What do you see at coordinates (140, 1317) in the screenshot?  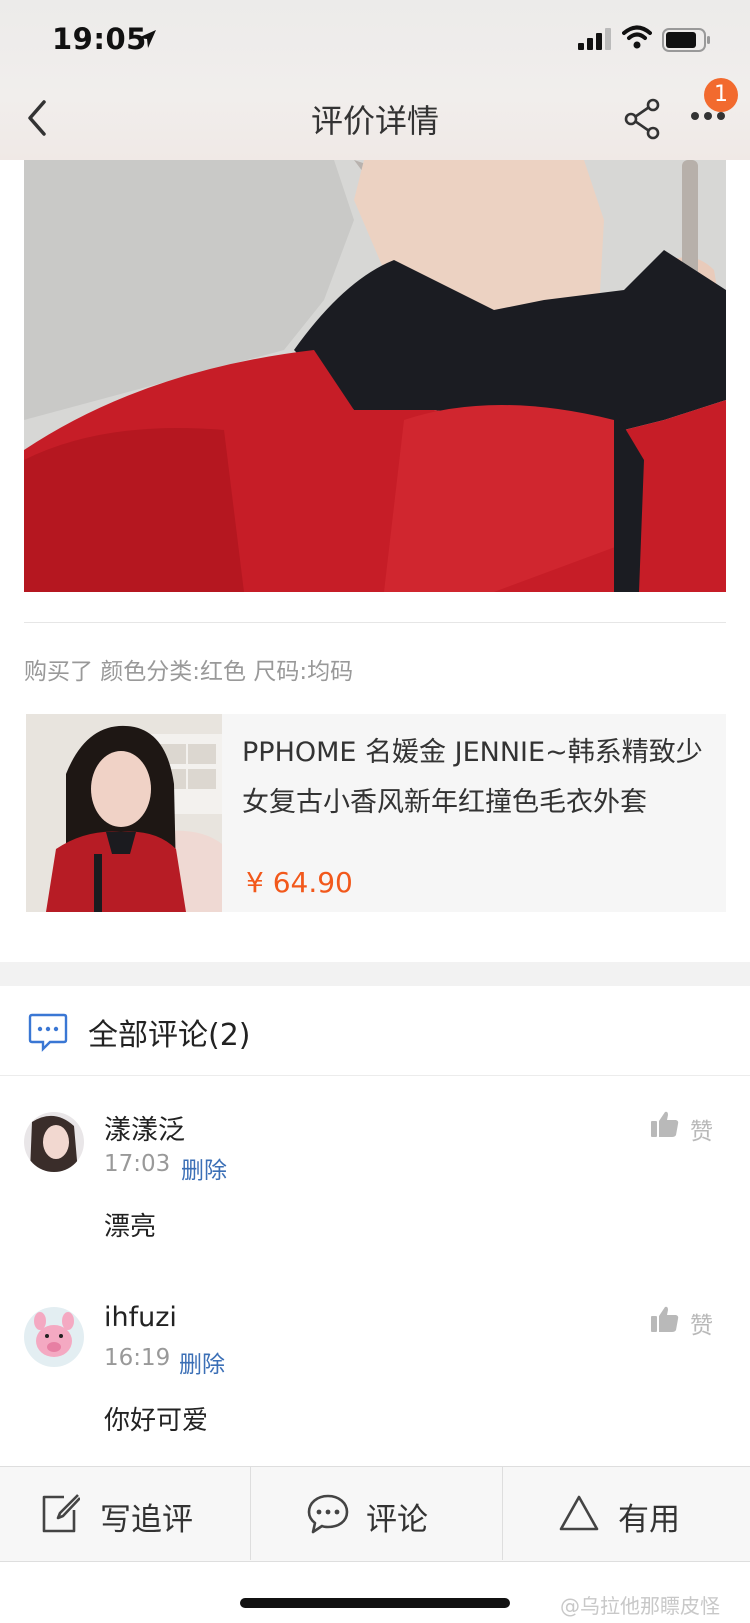 I see `comment-author: ihfuzi` at bounding box center [140, 1317].